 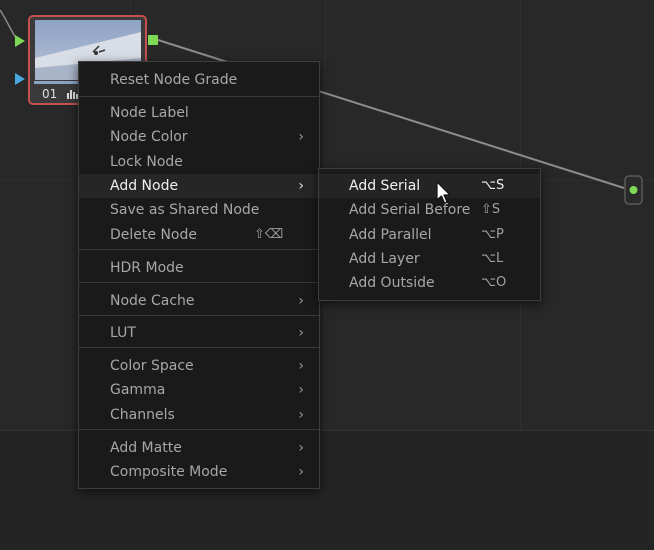 I want to click on submenu-item-label: Add Serial Before, so click(x=410, y=210).